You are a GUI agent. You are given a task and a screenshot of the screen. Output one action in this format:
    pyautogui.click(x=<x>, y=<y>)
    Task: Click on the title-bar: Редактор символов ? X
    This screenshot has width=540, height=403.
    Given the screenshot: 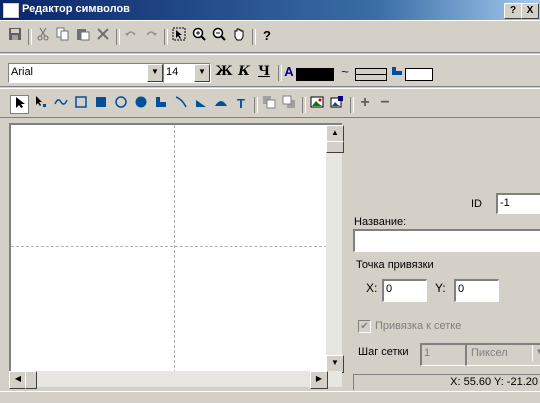 What is the action you would take?
    pyautogui.click(x=270, y=10)
    